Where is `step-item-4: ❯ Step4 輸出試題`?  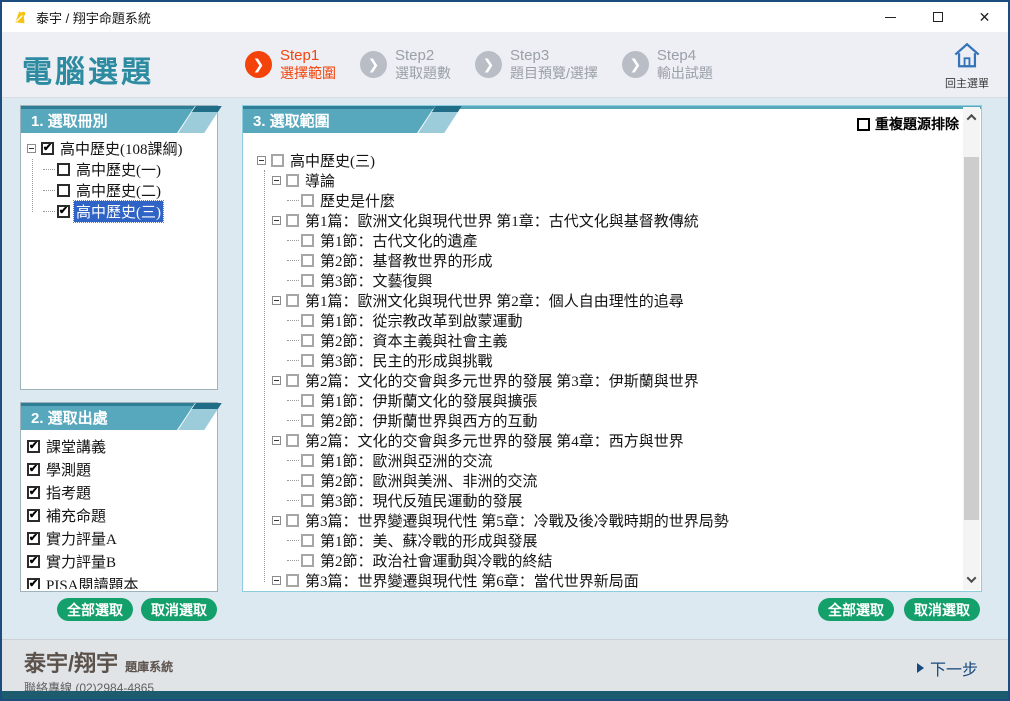 step-item-4: ❯ Step4 輸出試題 is located at coordinates (667, 64).